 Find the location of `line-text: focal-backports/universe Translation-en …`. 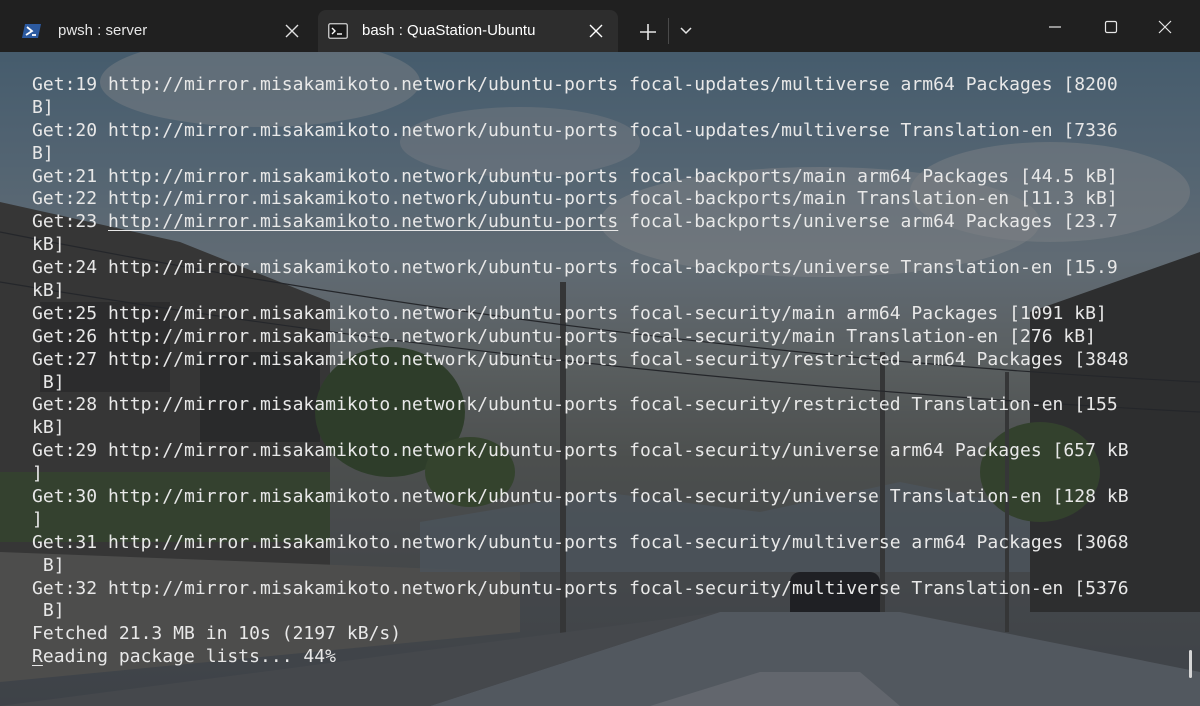

line-text: focal-backports/universe Translation-en … is located at coordinates (868, 268).